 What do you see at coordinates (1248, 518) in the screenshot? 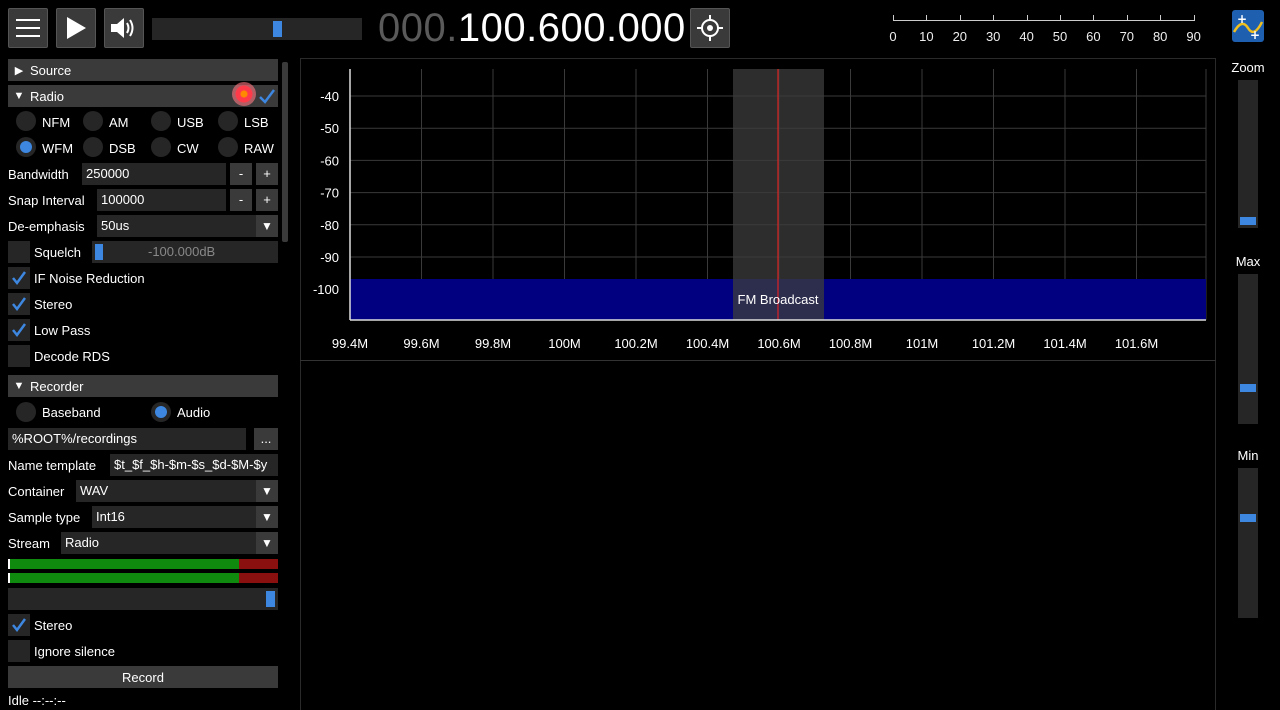
I see `min-slider-handle` at bounding box center [1248, 518].